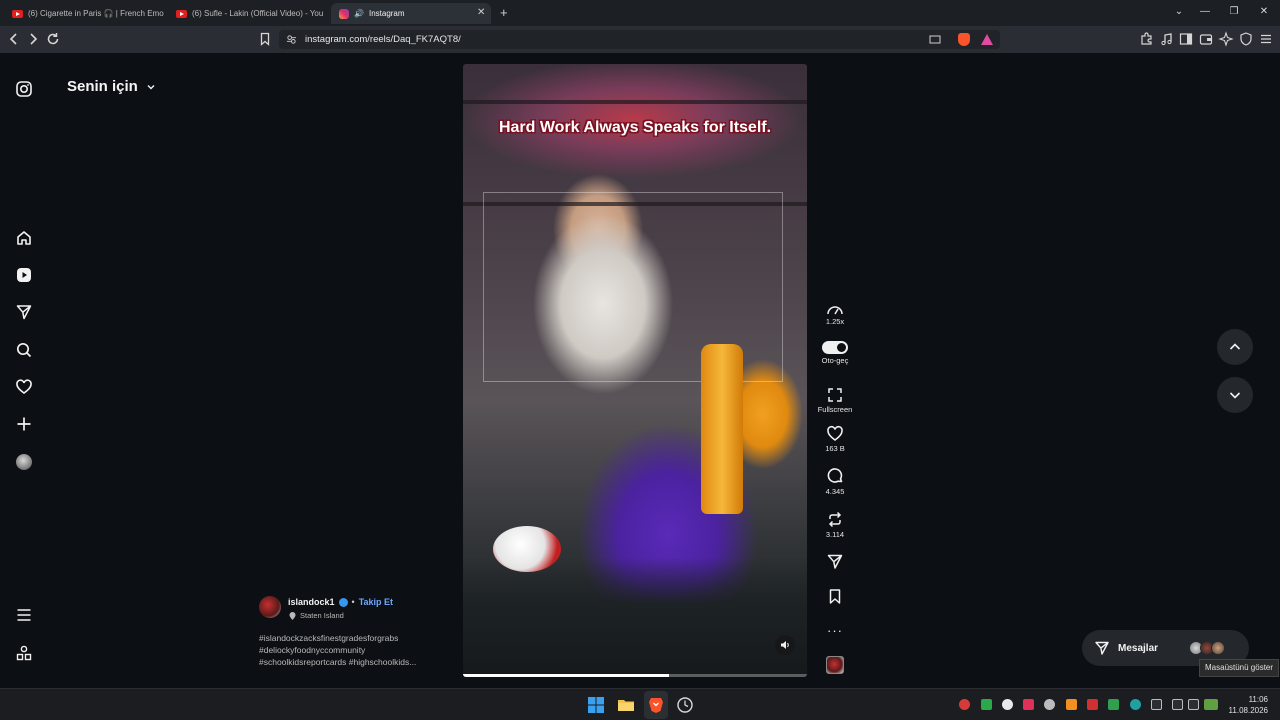 This screenshot has width=1280, height=720. Describe the element at coordinates (33, 39) in the screenshot. I see `forward-icon` at that location.